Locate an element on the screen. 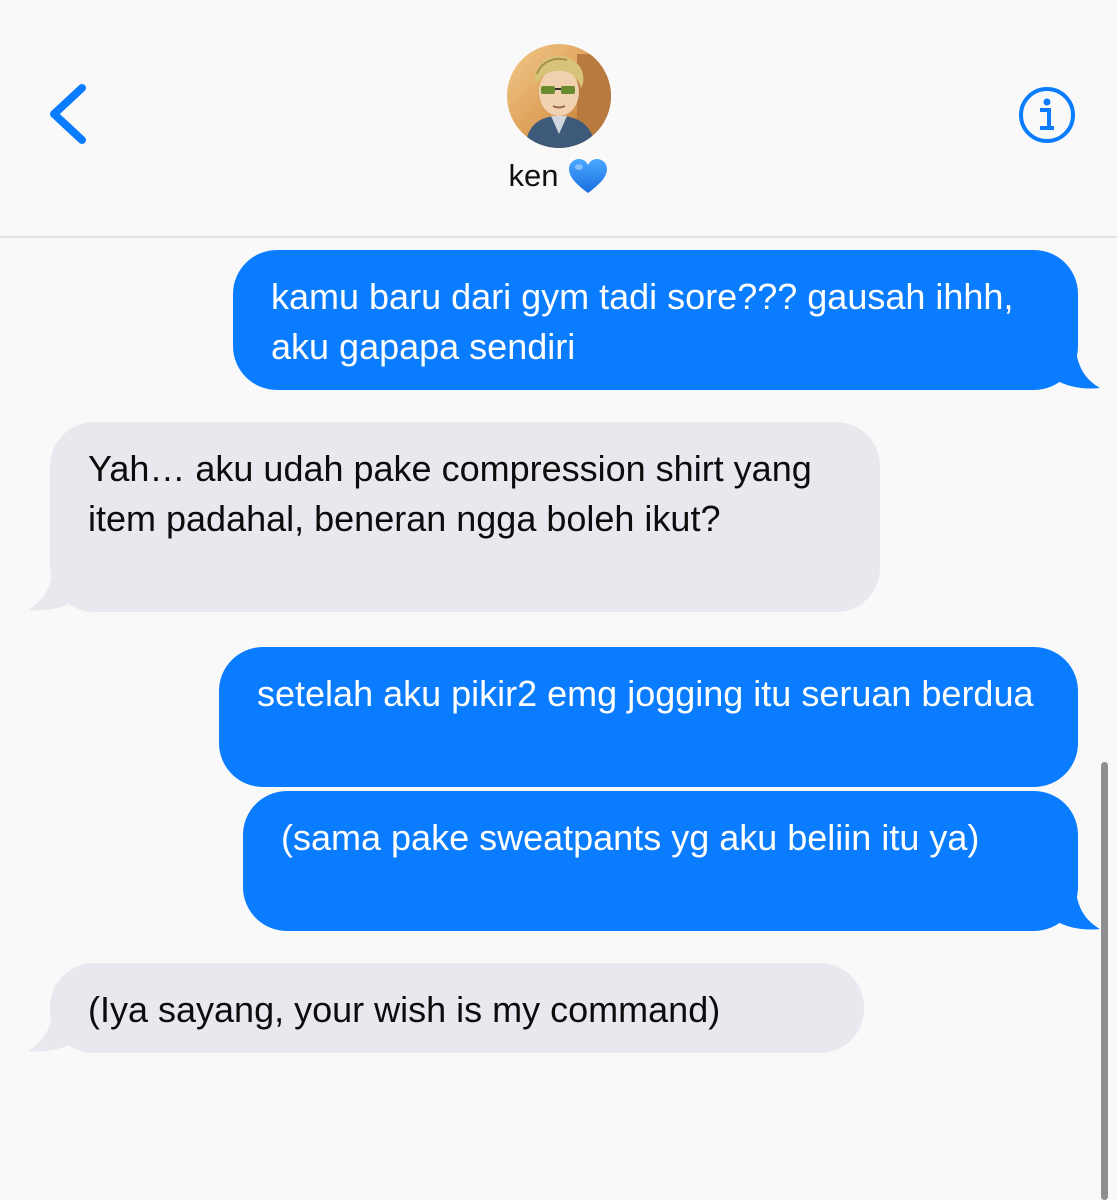 This screenshot has height=1200, width=1117. contact-name-label: ken is located at coordinates (533, 175).